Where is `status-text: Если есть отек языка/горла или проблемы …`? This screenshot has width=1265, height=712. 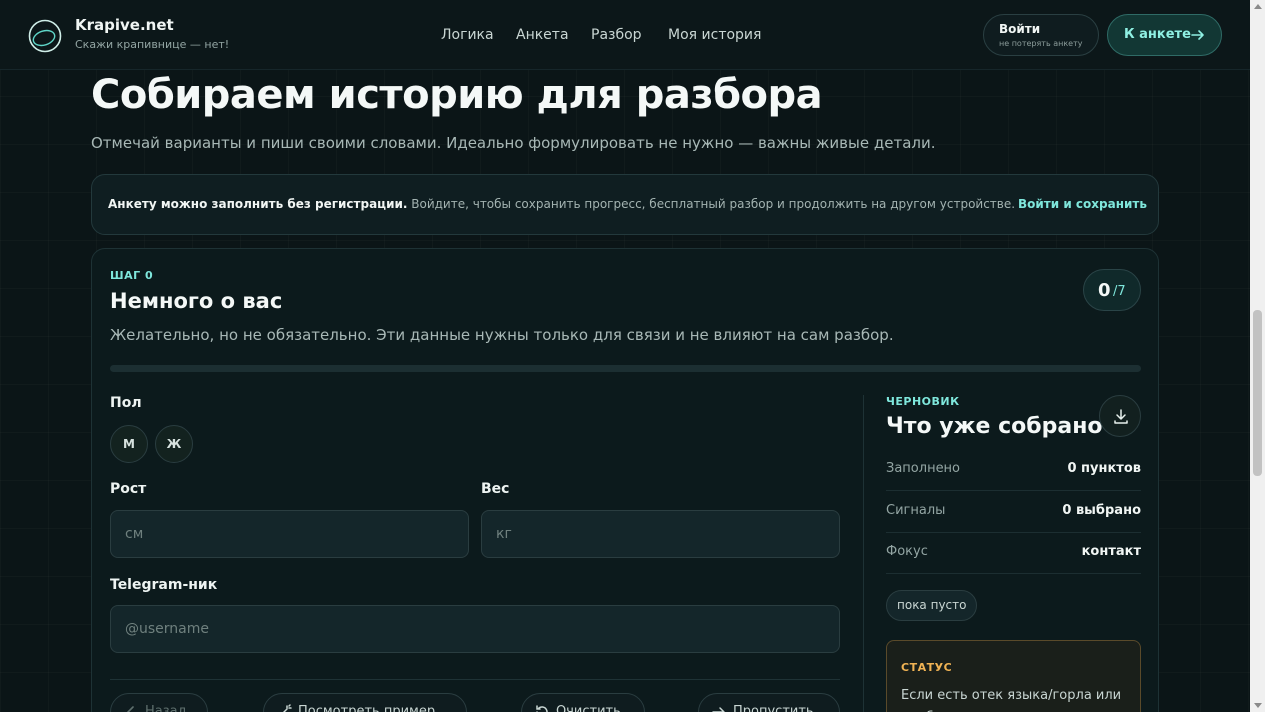 status-text: Если есть отек языка/горла или проблемы … is located at coordinates (1011, 700).